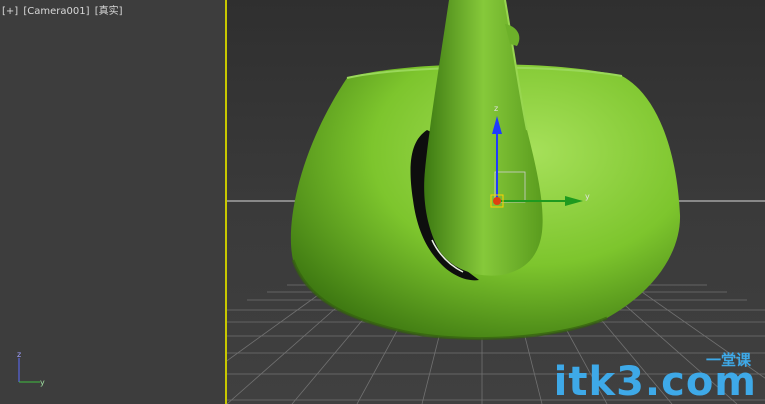 The width and height of the screenshot is (765, 404). What do you see at coordinates (496, 108) in the screenshot?
I see `gizmo-z-label: z` at bounding box center [496, 108].